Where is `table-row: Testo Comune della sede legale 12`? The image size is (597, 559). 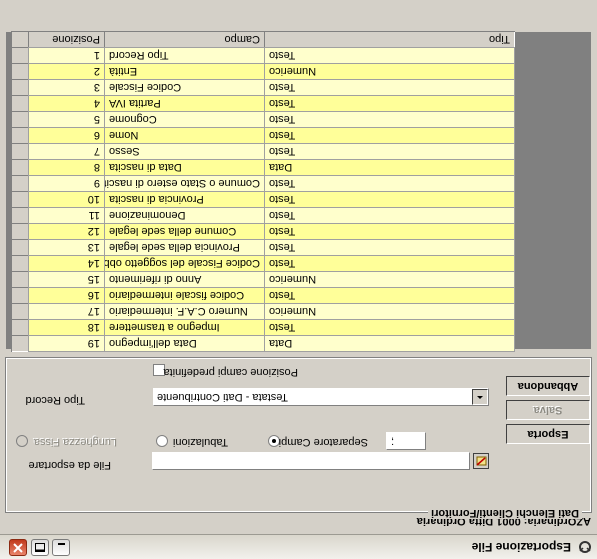 table-row: Testo Comune della sede legale 12 is located at coordinates (263, 231).